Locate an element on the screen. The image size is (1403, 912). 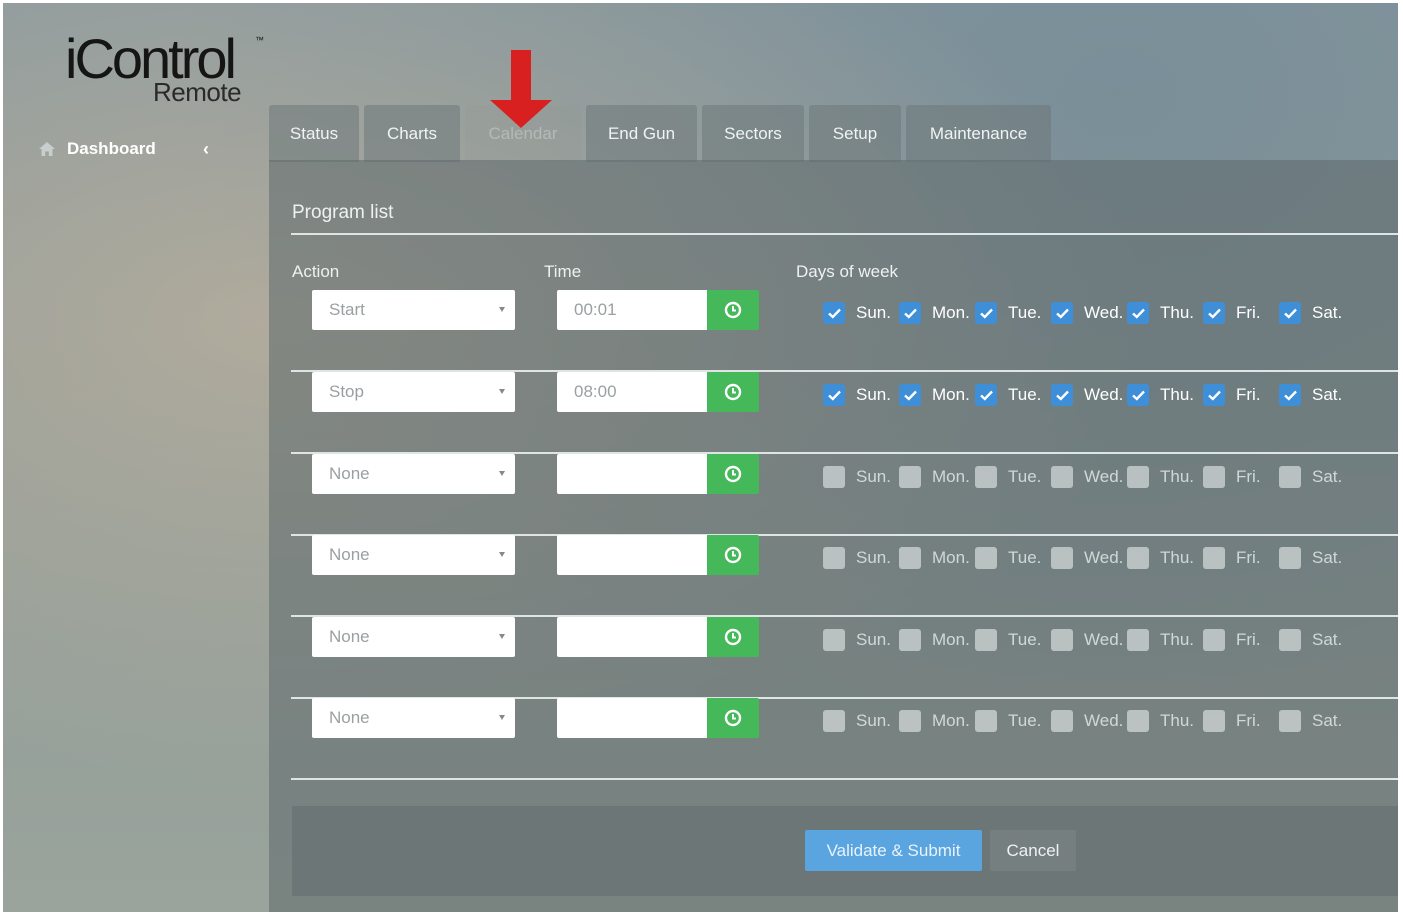
action-select: Stop is located at coordinates (413, 392).